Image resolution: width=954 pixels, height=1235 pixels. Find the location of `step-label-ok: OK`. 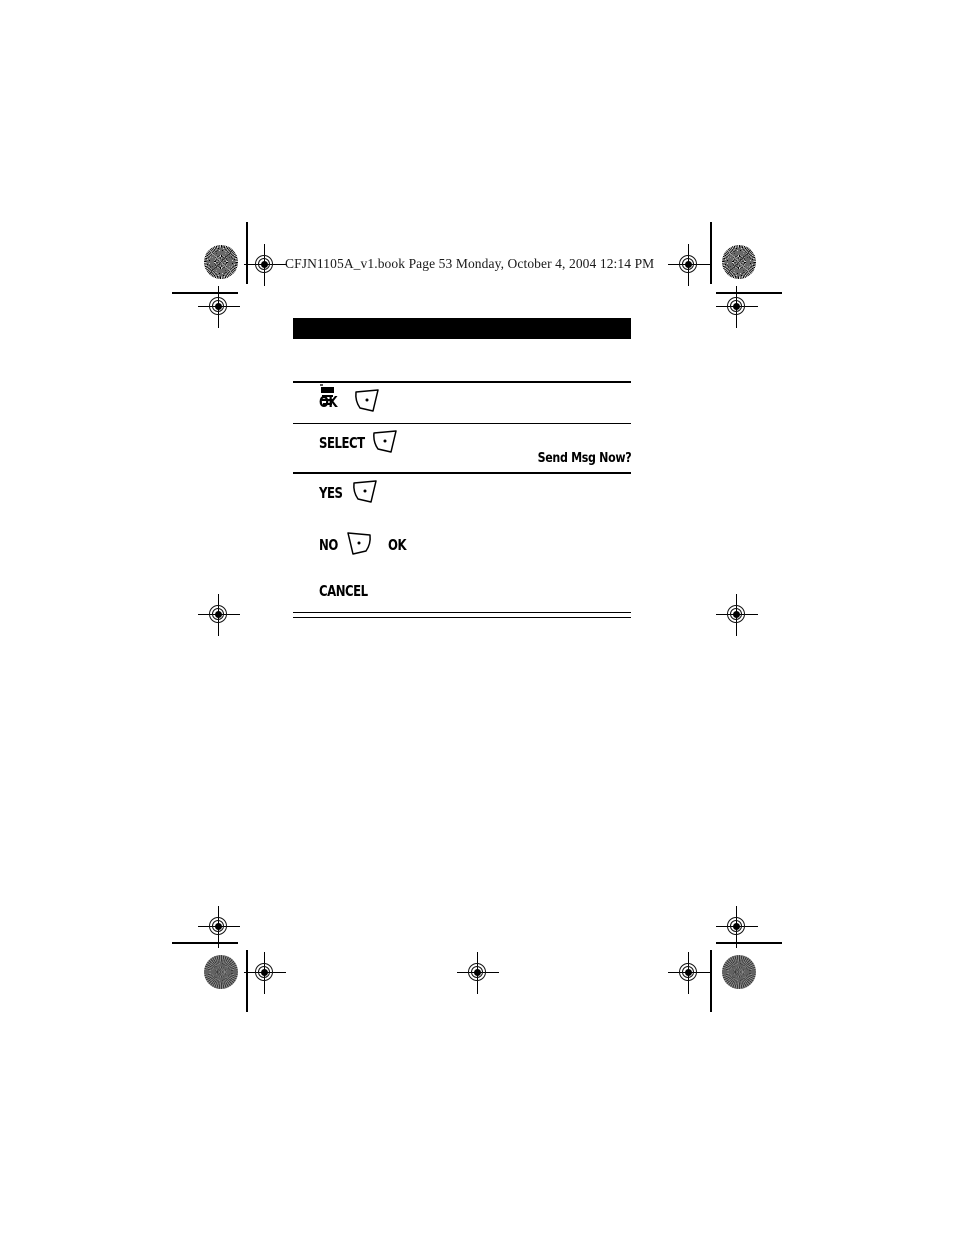

step-label-ok: OK is located at coordinates (328, 401).